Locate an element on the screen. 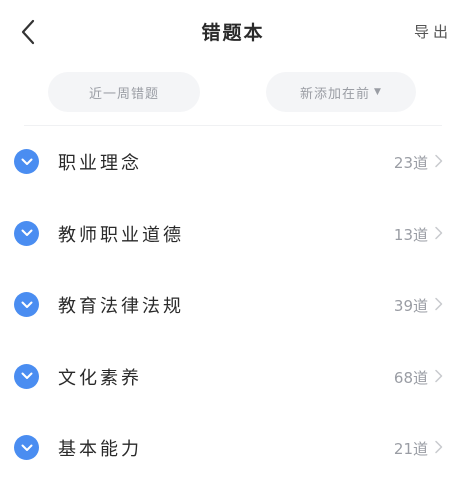 The width and height of the screenshot is (466, 498). category-row-teacher-ethics: 教师职业道德 13道 is located at coordinates (233, 234).